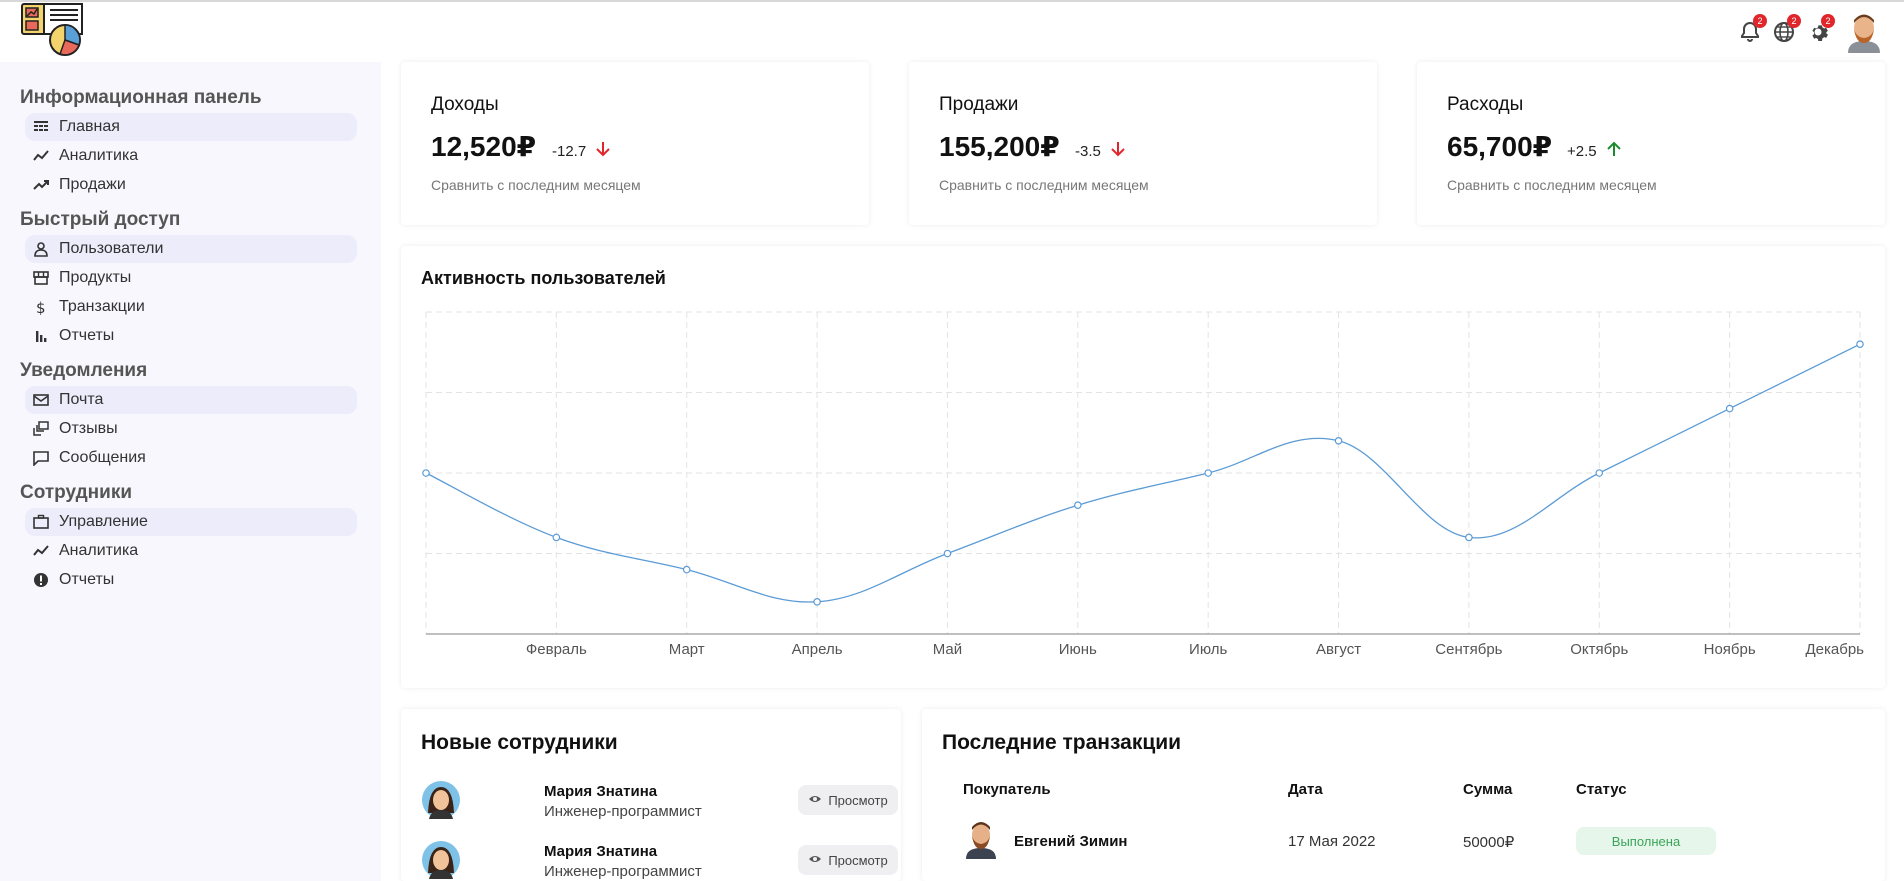 This screenshot has width=1904, height=881. What do you see at coordinates (1088, 151) in the screenshot?
I see `stat-delta-value: -3.5` at bounding box center [1088, 151].